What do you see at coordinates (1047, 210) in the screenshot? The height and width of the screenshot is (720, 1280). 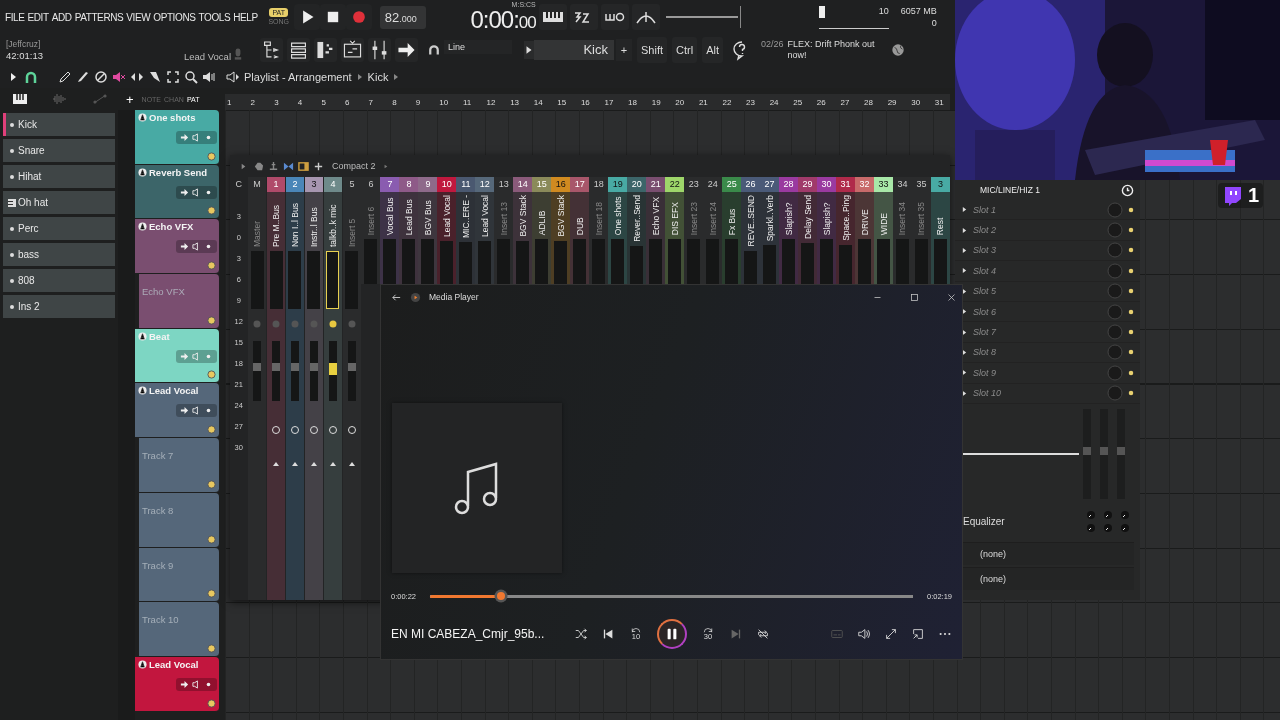 I see `effect-slot: Slot 1` at bounding box center [1047, 210].